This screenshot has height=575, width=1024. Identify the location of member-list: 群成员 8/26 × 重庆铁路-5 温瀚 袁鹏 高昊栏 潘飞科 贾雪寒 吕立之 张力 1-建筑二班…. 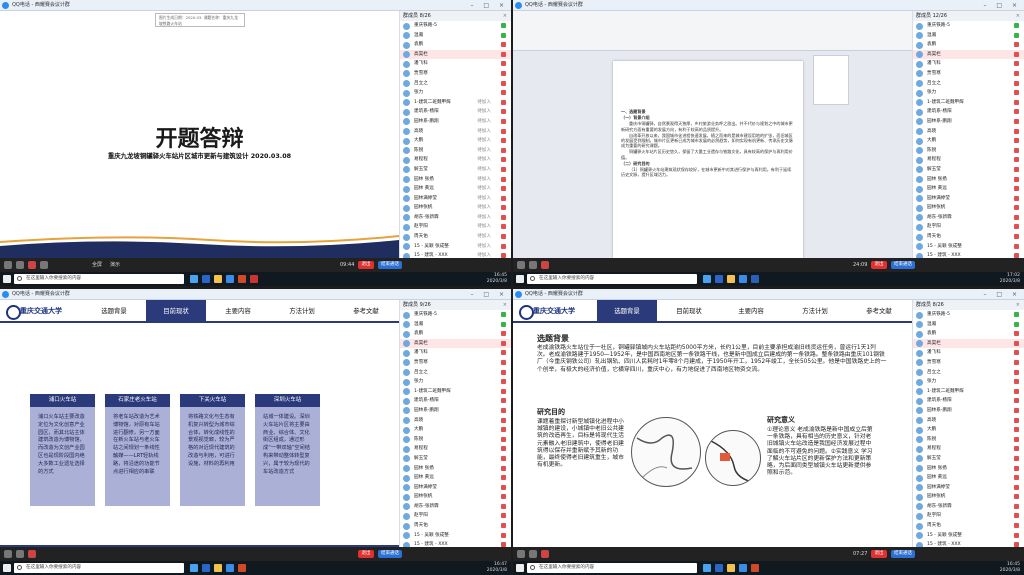
(968, 423).